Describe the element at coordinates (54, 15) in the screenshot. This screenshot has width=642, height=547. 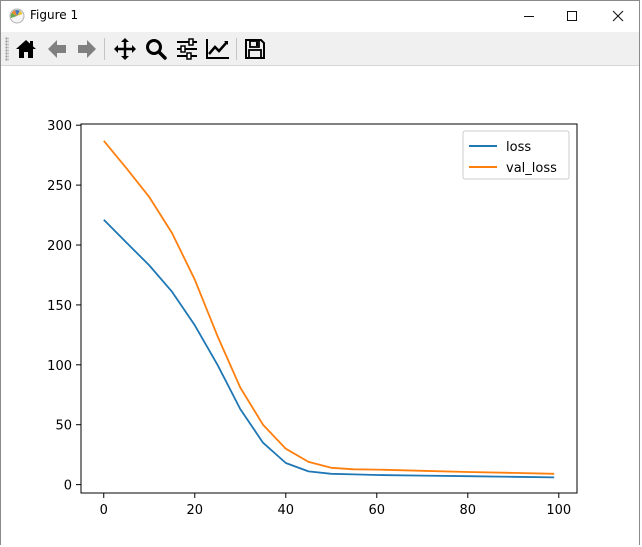
I see `window-title: Figure 1` at that location.